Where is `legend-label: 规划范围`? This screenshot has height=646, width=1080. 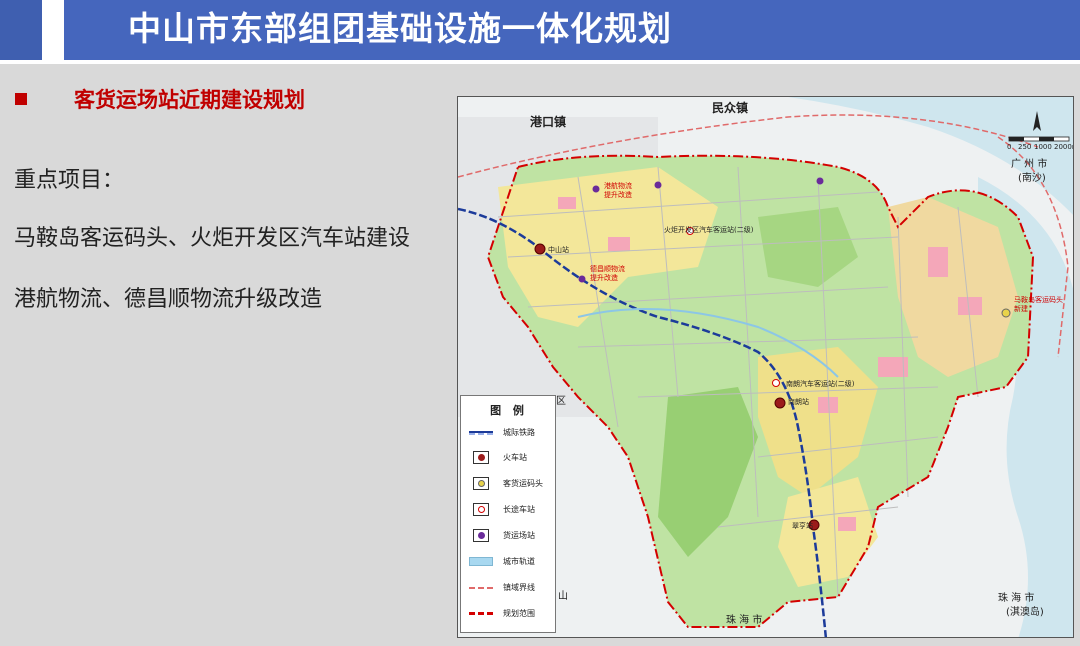 legend-label: 规划范围 is located at coordinates (519, 613).